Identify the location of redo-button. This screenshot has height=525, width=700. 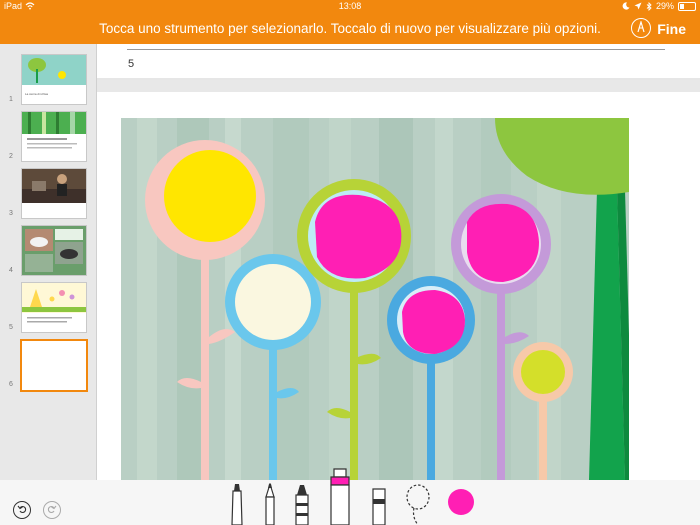
(52, 510).